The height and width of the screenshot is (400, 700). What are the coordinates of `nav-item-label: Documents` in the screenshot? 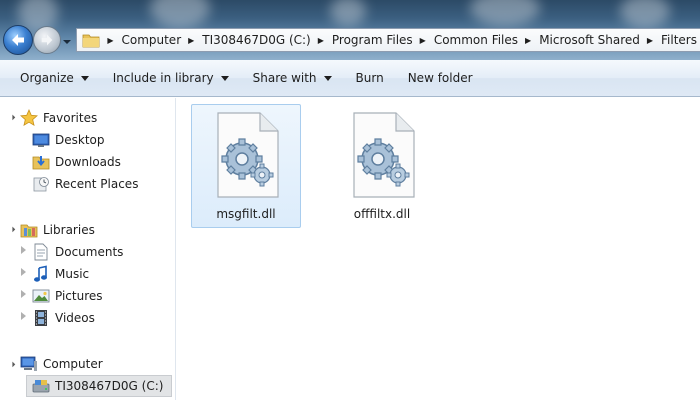 It's located at (89, 252).